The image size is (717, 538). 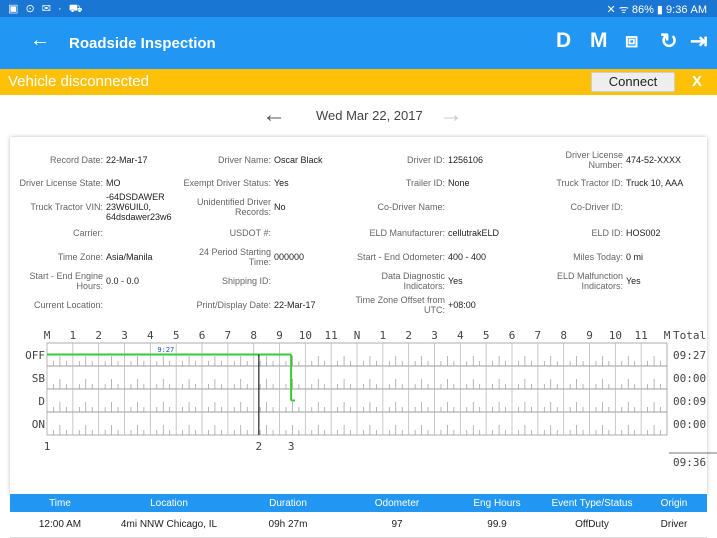 What do you see at coordinates (641, 335) in the screenshot?
I see `hour-label: 11` at bounding box center [641, 335].